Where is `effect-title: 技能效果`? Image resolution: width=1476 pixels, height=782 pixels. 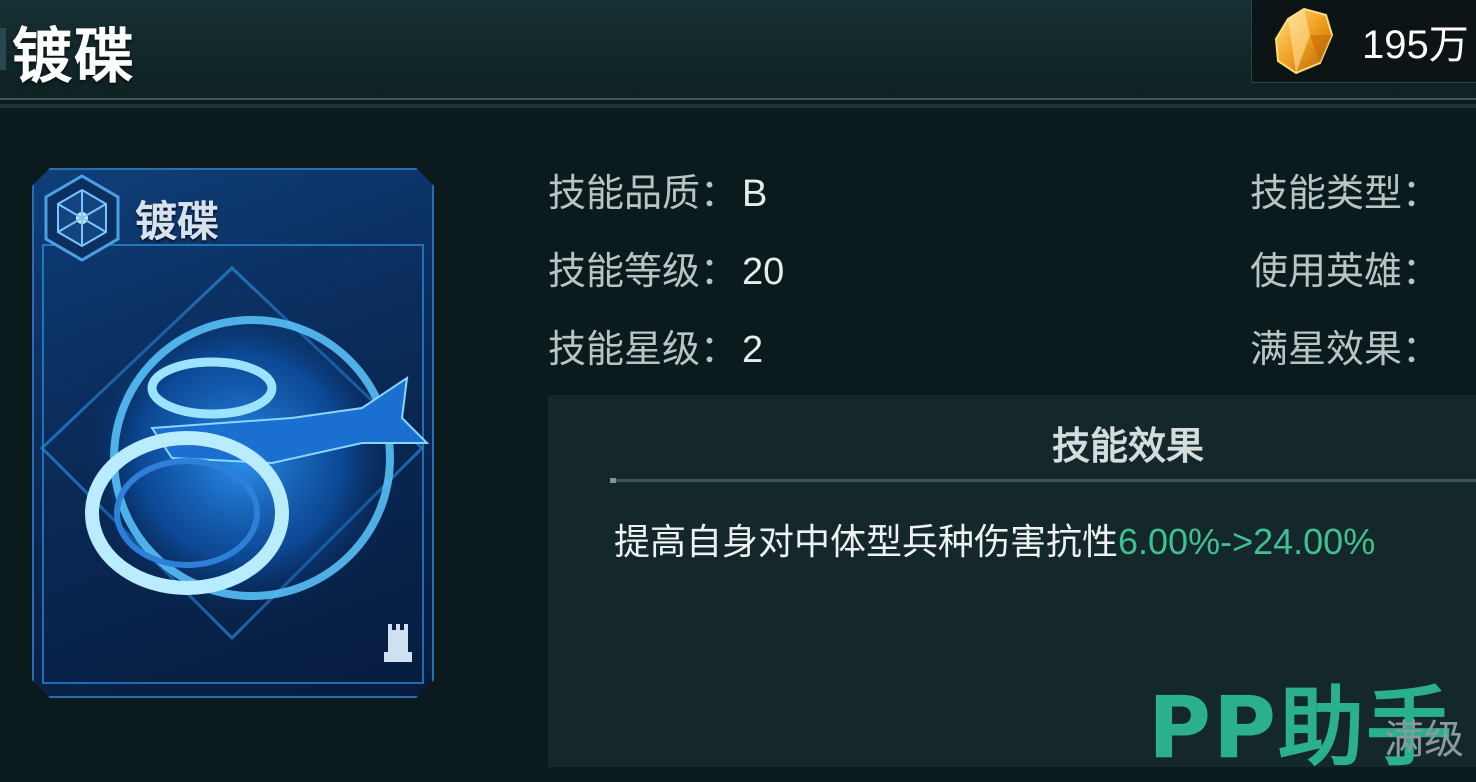 effect-title: 技能效果 is located at coordinates (1127, 445).